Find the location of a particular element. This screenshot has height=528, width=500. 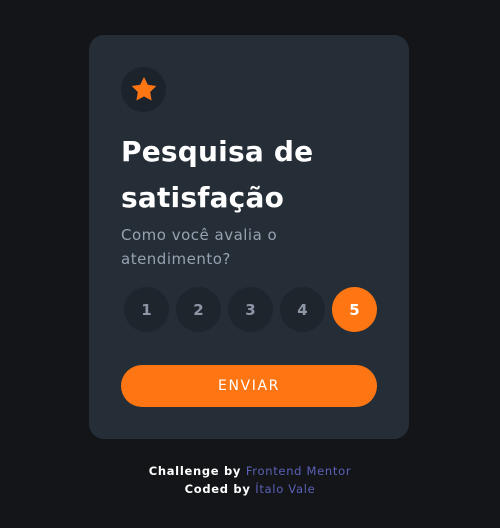

star-icon is located at coordinates (143, 88).